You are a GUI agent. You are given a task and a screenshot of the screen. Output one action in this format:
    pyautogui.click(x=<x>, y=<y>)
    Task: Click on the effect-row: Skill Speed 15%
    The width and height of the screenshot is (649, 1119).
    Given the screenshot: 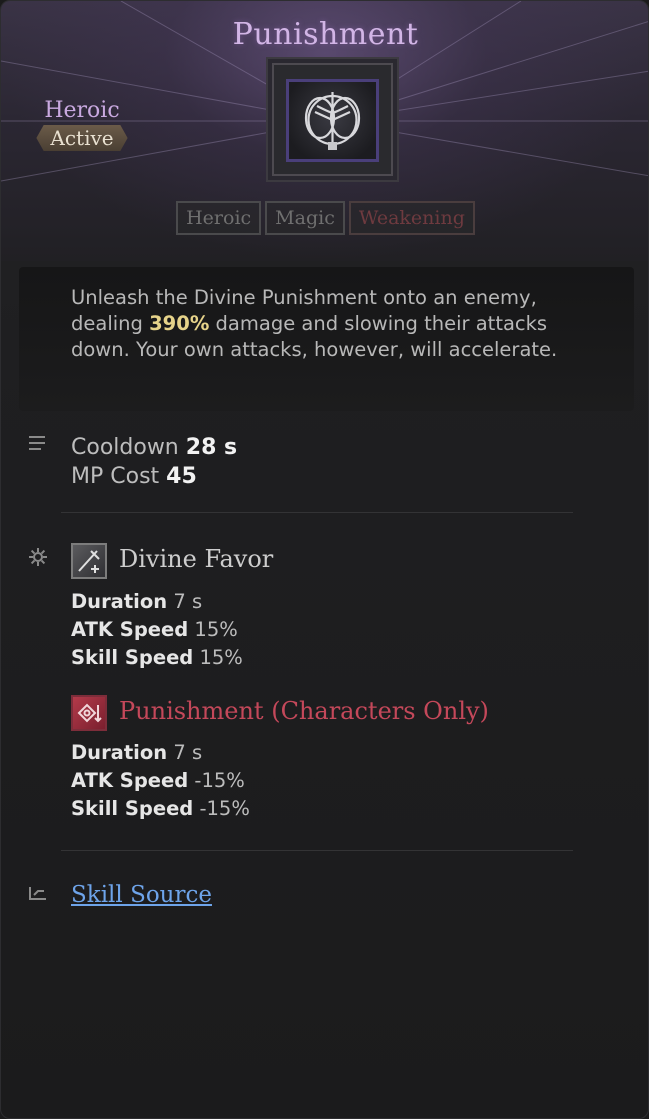 What is the action you would take?
    pyautogui.click(x=157, y=658)
    